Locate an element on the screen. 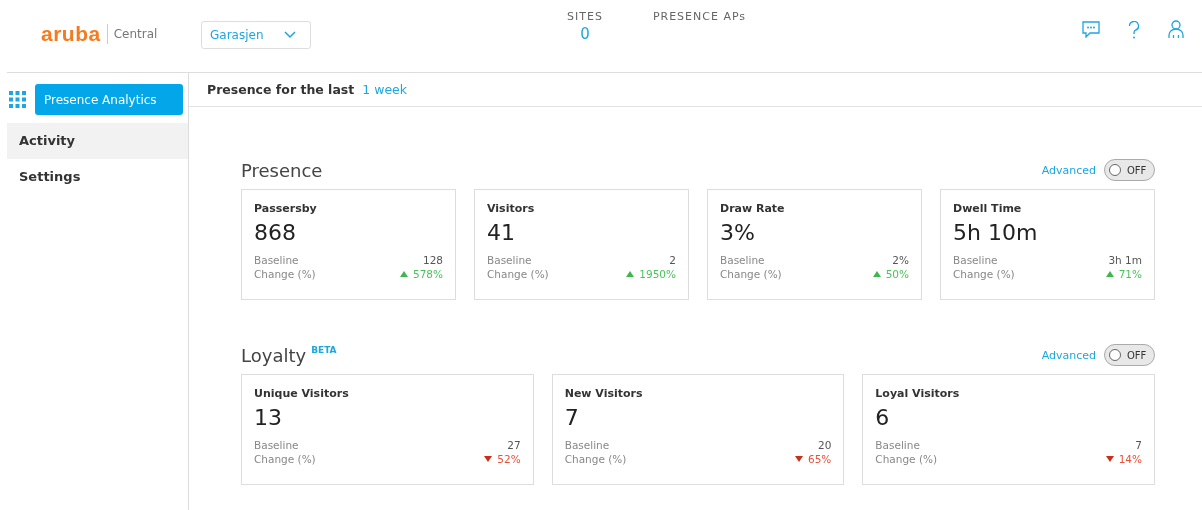 The height and width of the screenshot is (510, 1202). period-link: 1 week is located at coordinates (385, 89).